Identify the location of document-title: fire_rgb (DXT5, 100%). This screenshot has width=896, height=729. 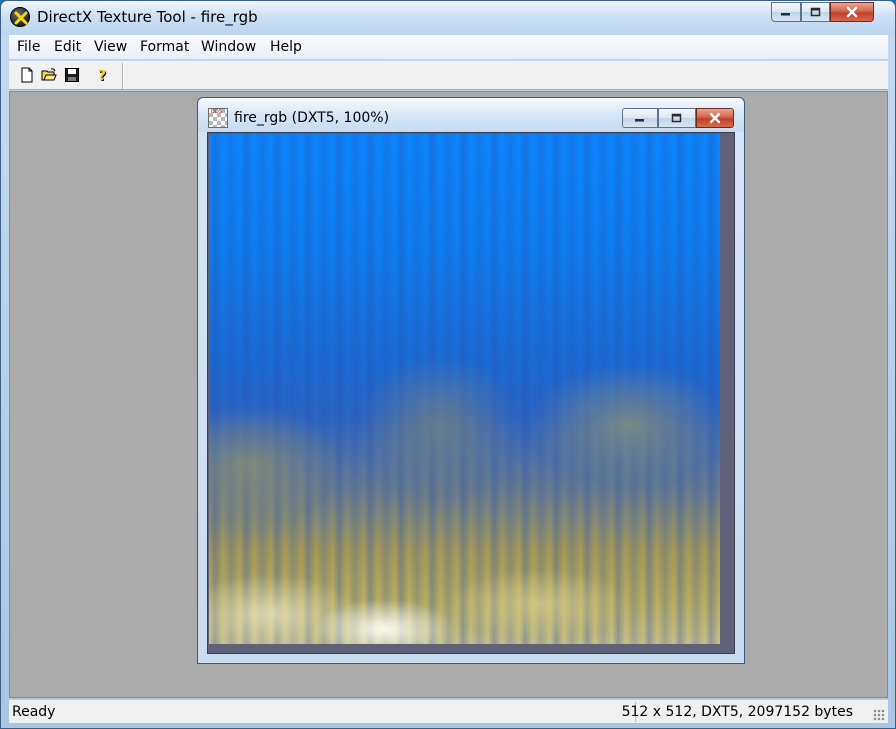
(312, 118).